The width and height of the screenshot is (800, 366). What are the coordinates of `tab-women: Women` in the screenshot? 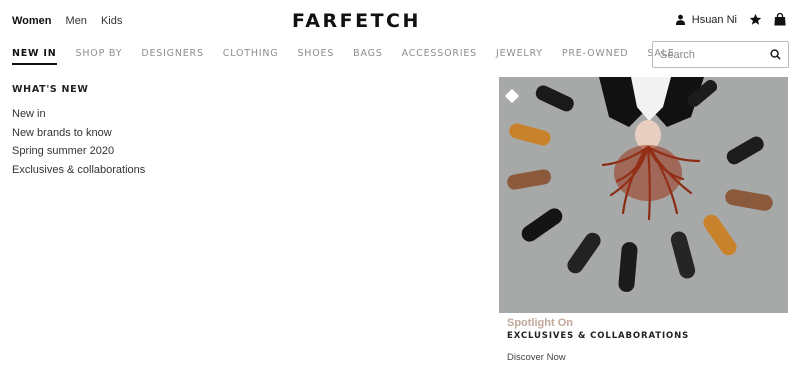 It's located at (32, 21).